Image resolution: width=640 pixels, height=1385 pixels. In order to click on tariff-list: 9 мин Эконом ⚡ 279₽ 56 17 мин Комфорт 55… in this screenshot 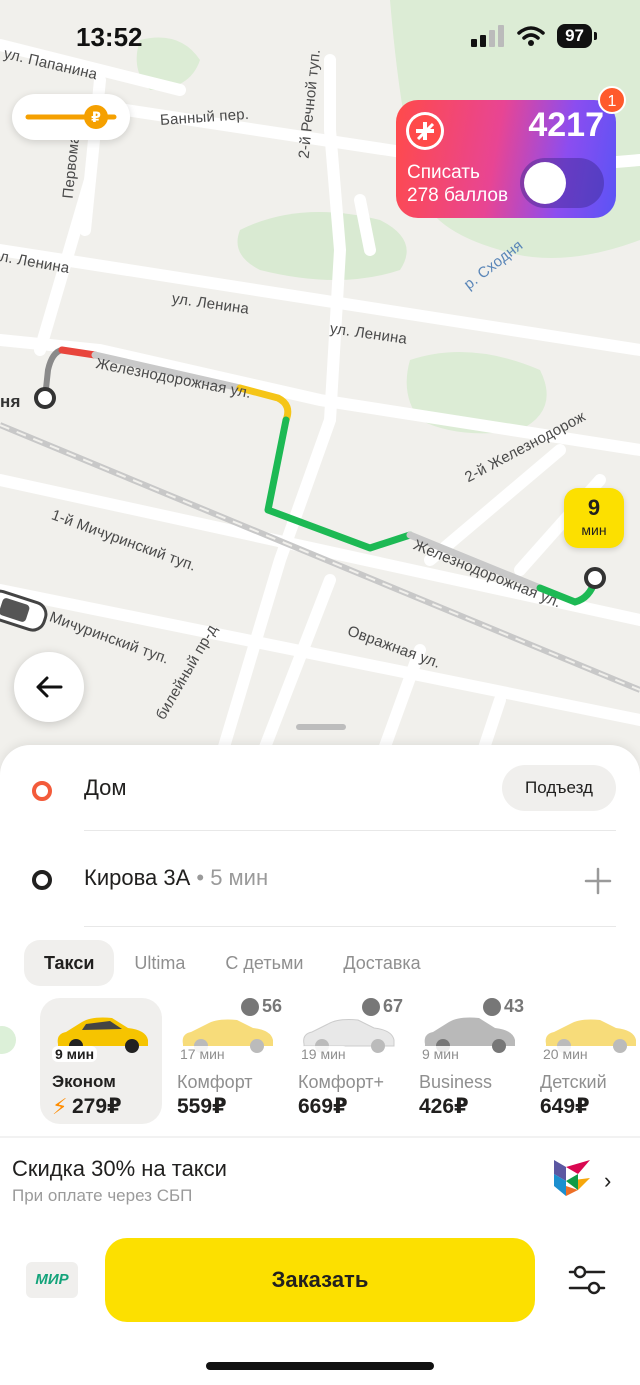, I will do `click(320, 1061)`.